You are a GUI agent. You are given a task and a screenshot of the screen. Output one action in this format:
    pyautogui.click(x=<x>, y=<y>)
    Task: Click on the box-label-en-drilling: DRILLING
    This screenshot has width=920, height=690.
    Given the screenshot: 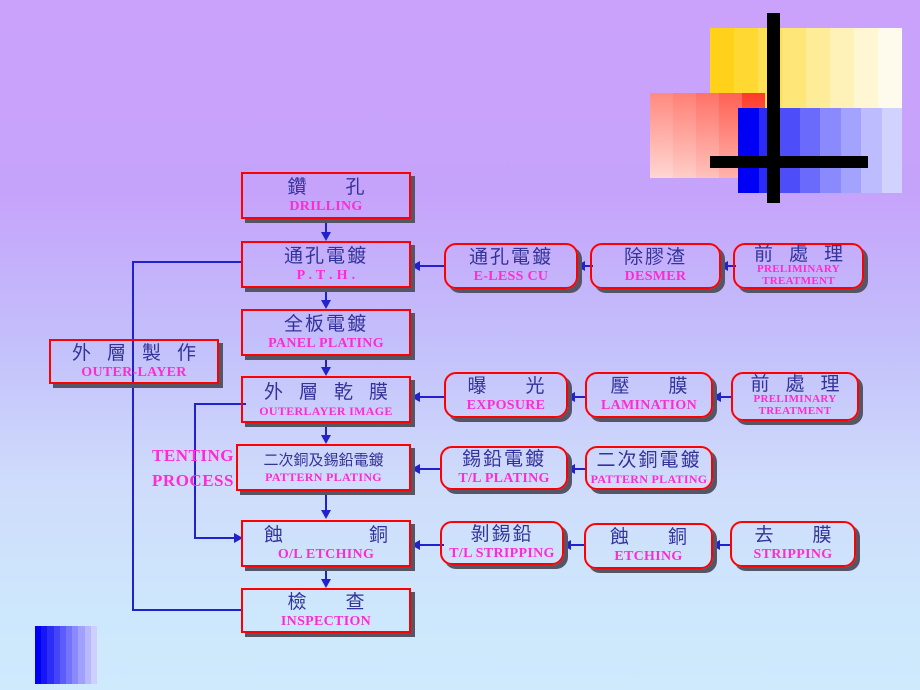 What is the action you would take?
    pyautogui.click(x=326, y=206)
    